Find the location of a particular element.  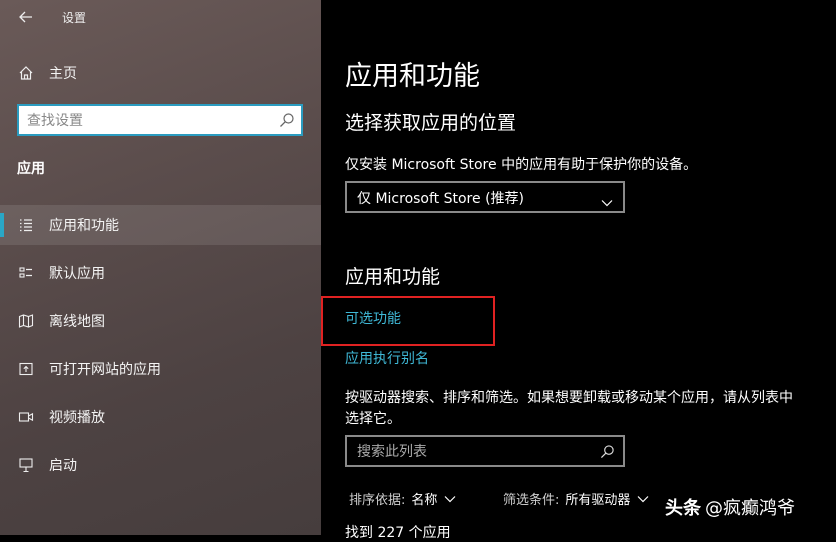

sidebar-item-default-apps: 默认应用 is located at coordinates (160, 273).